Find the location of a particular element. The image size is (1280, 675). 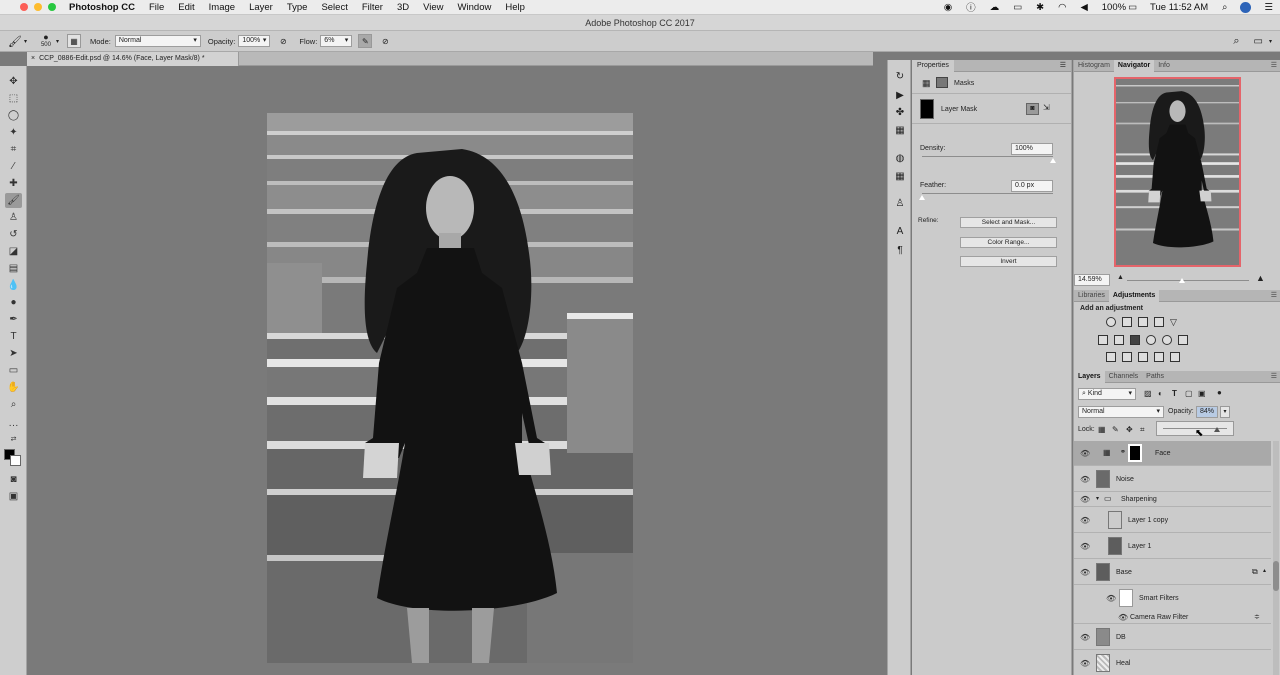

notification-icon: ☰ is located at coordinates (1268, 7).